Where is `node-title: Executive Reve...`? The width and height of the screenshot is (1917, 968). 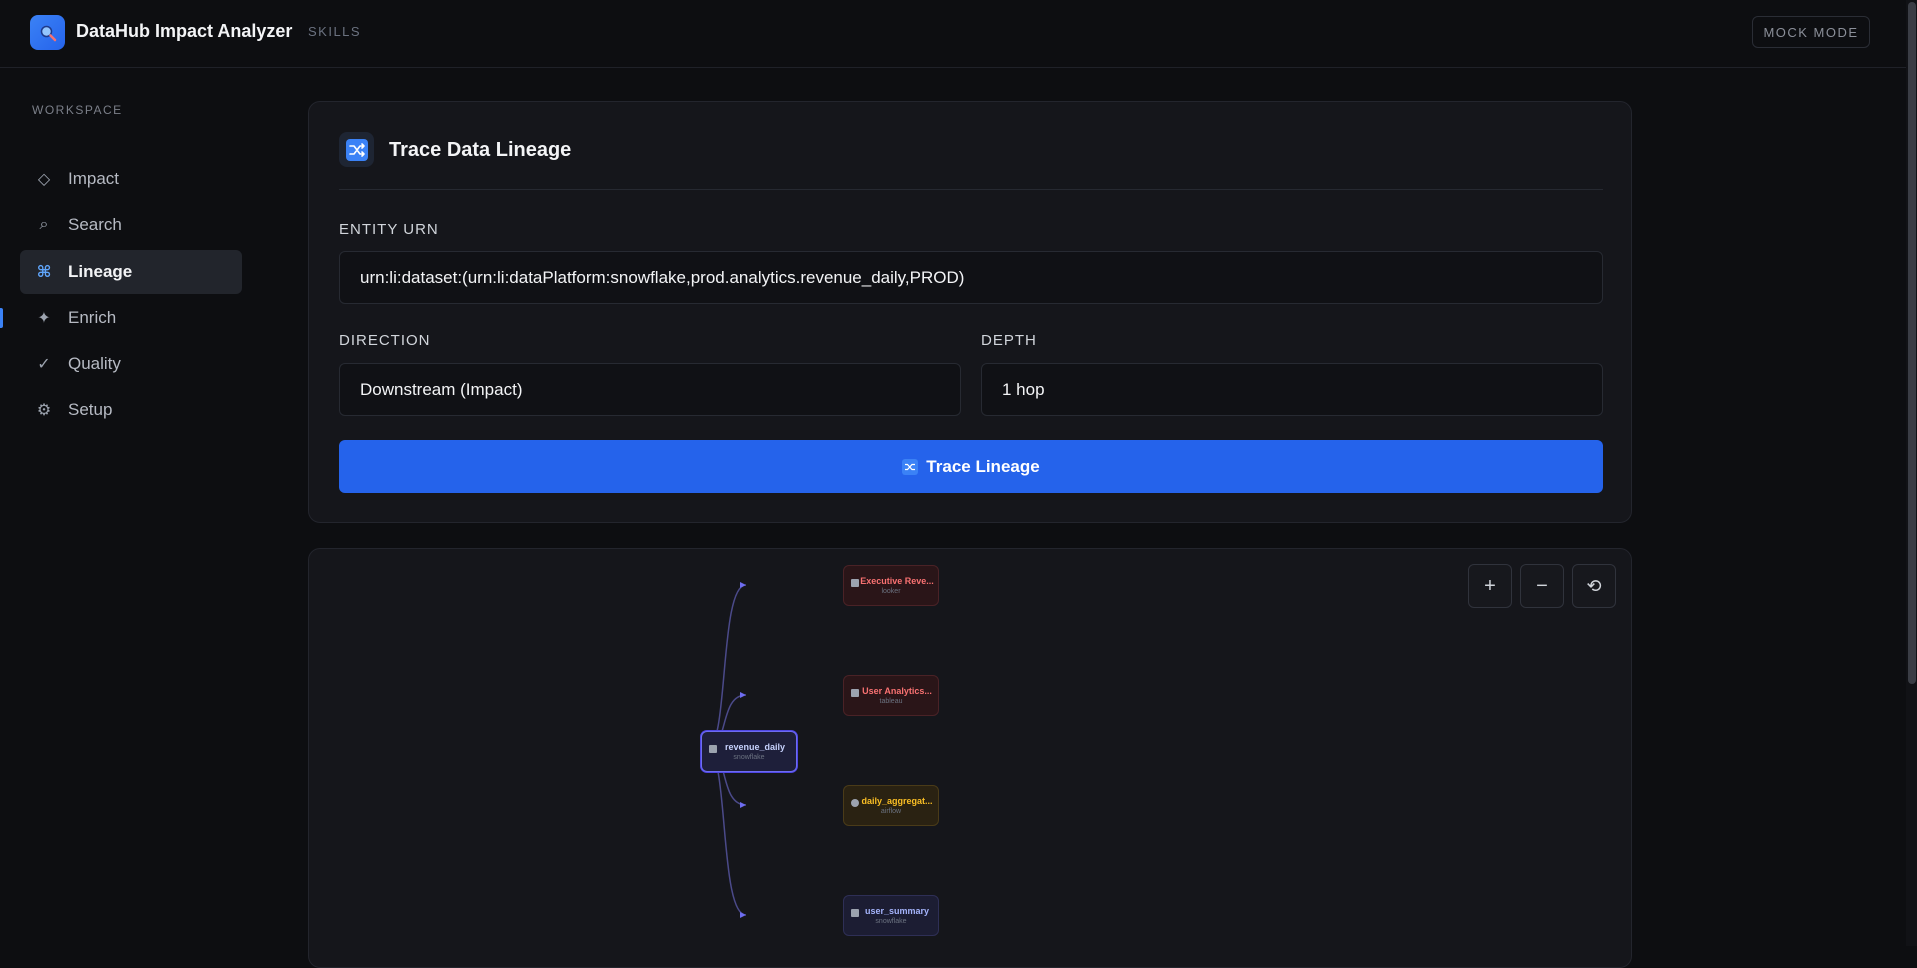
node-title: Executive Reve... is located at coordinates (897, 581).